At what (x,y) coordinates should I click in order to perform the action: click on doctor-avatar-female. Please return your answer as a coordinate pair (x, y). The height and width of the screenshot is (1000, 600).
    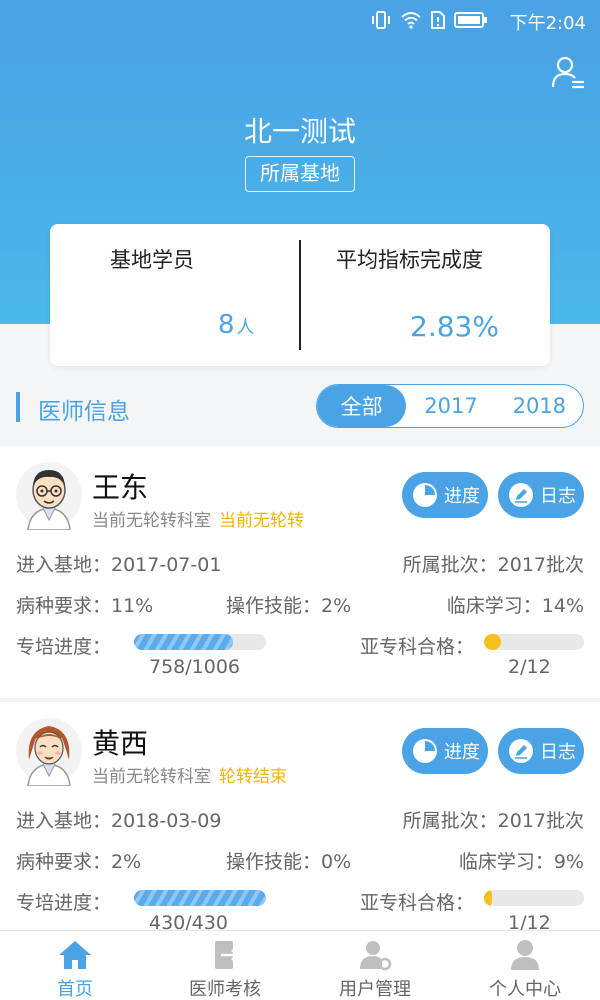
    Looking at the image, I should click on (49, 752).